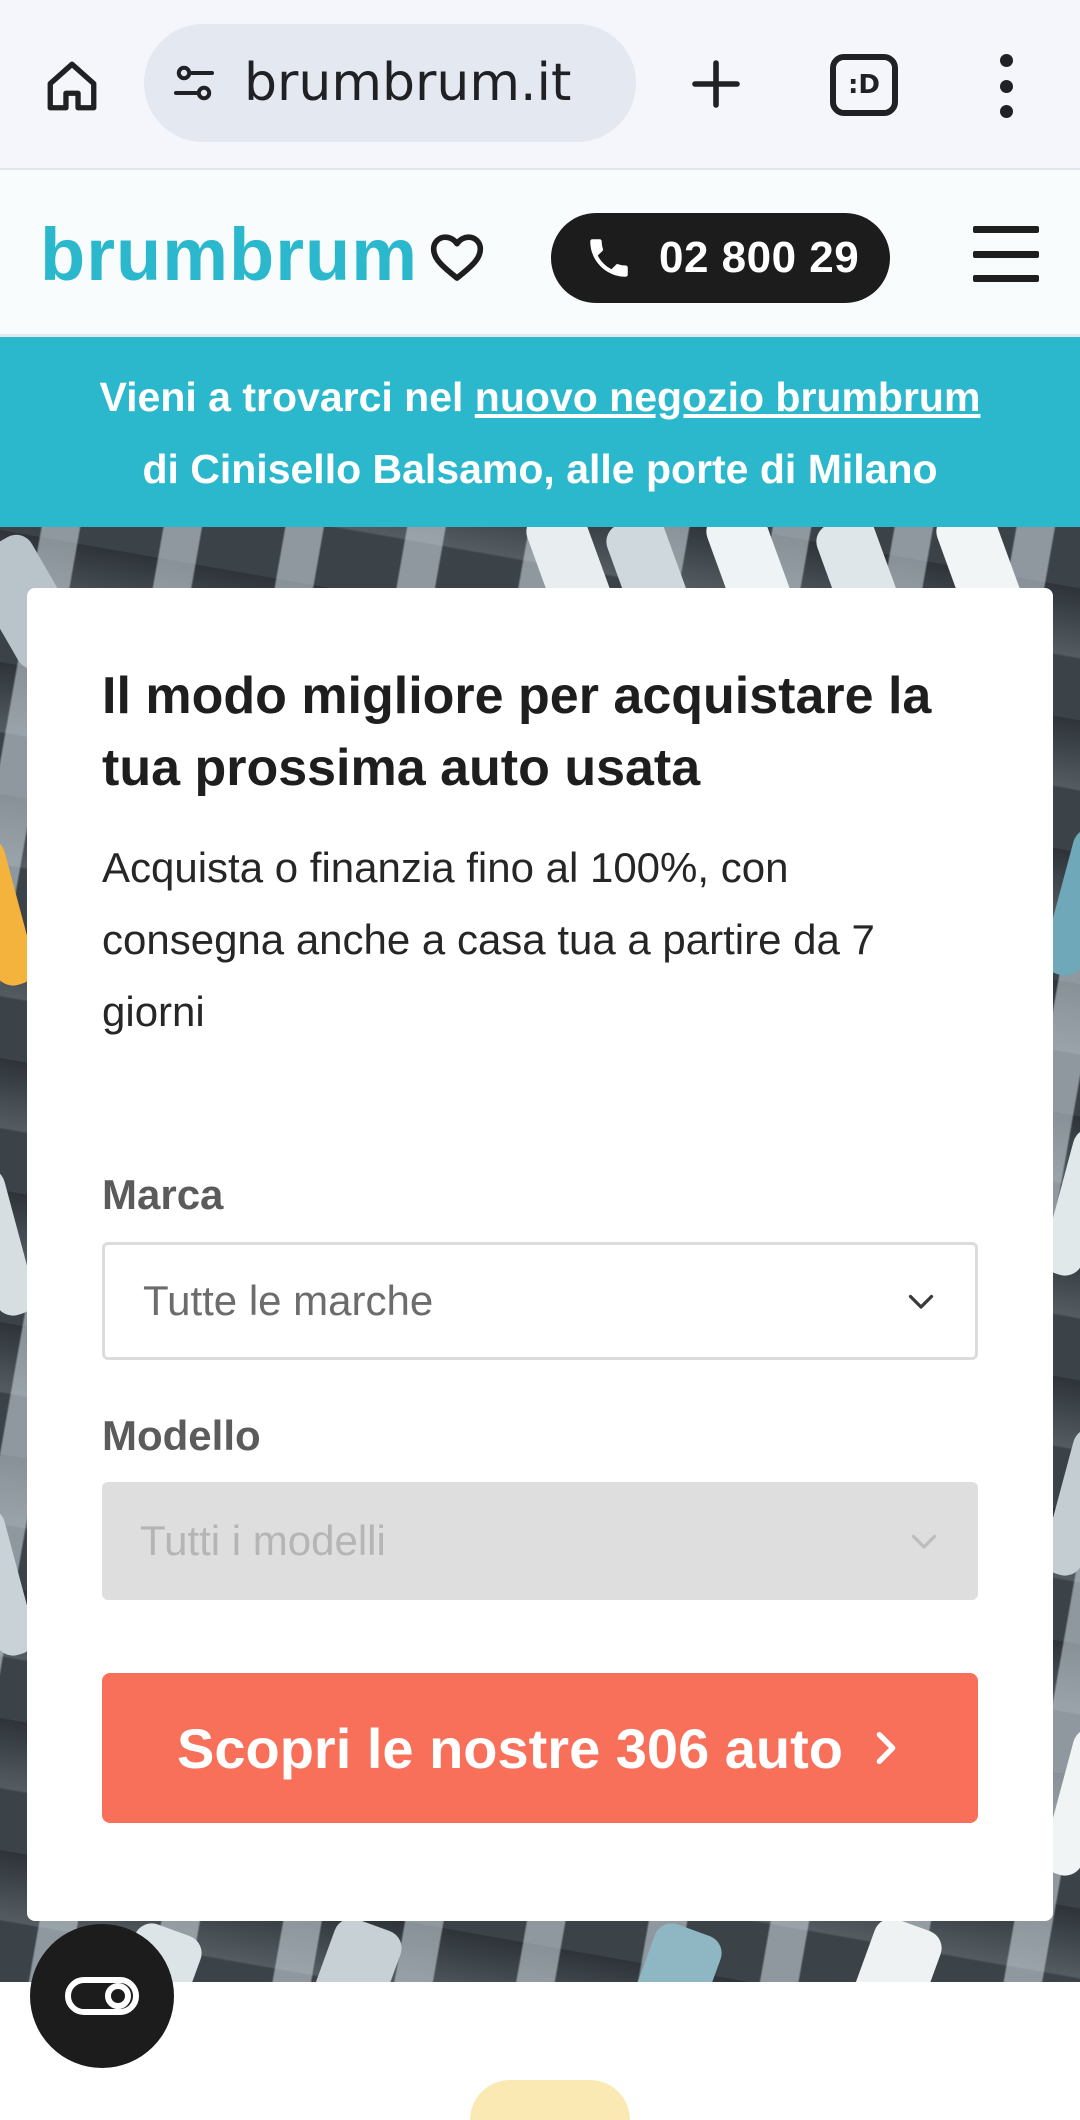 The image size is (1080, 2120). What do you see at coordinates (886, 1748) in the screenshot?
I see `chevron-right-icon` at bounding box center [886, 1748].